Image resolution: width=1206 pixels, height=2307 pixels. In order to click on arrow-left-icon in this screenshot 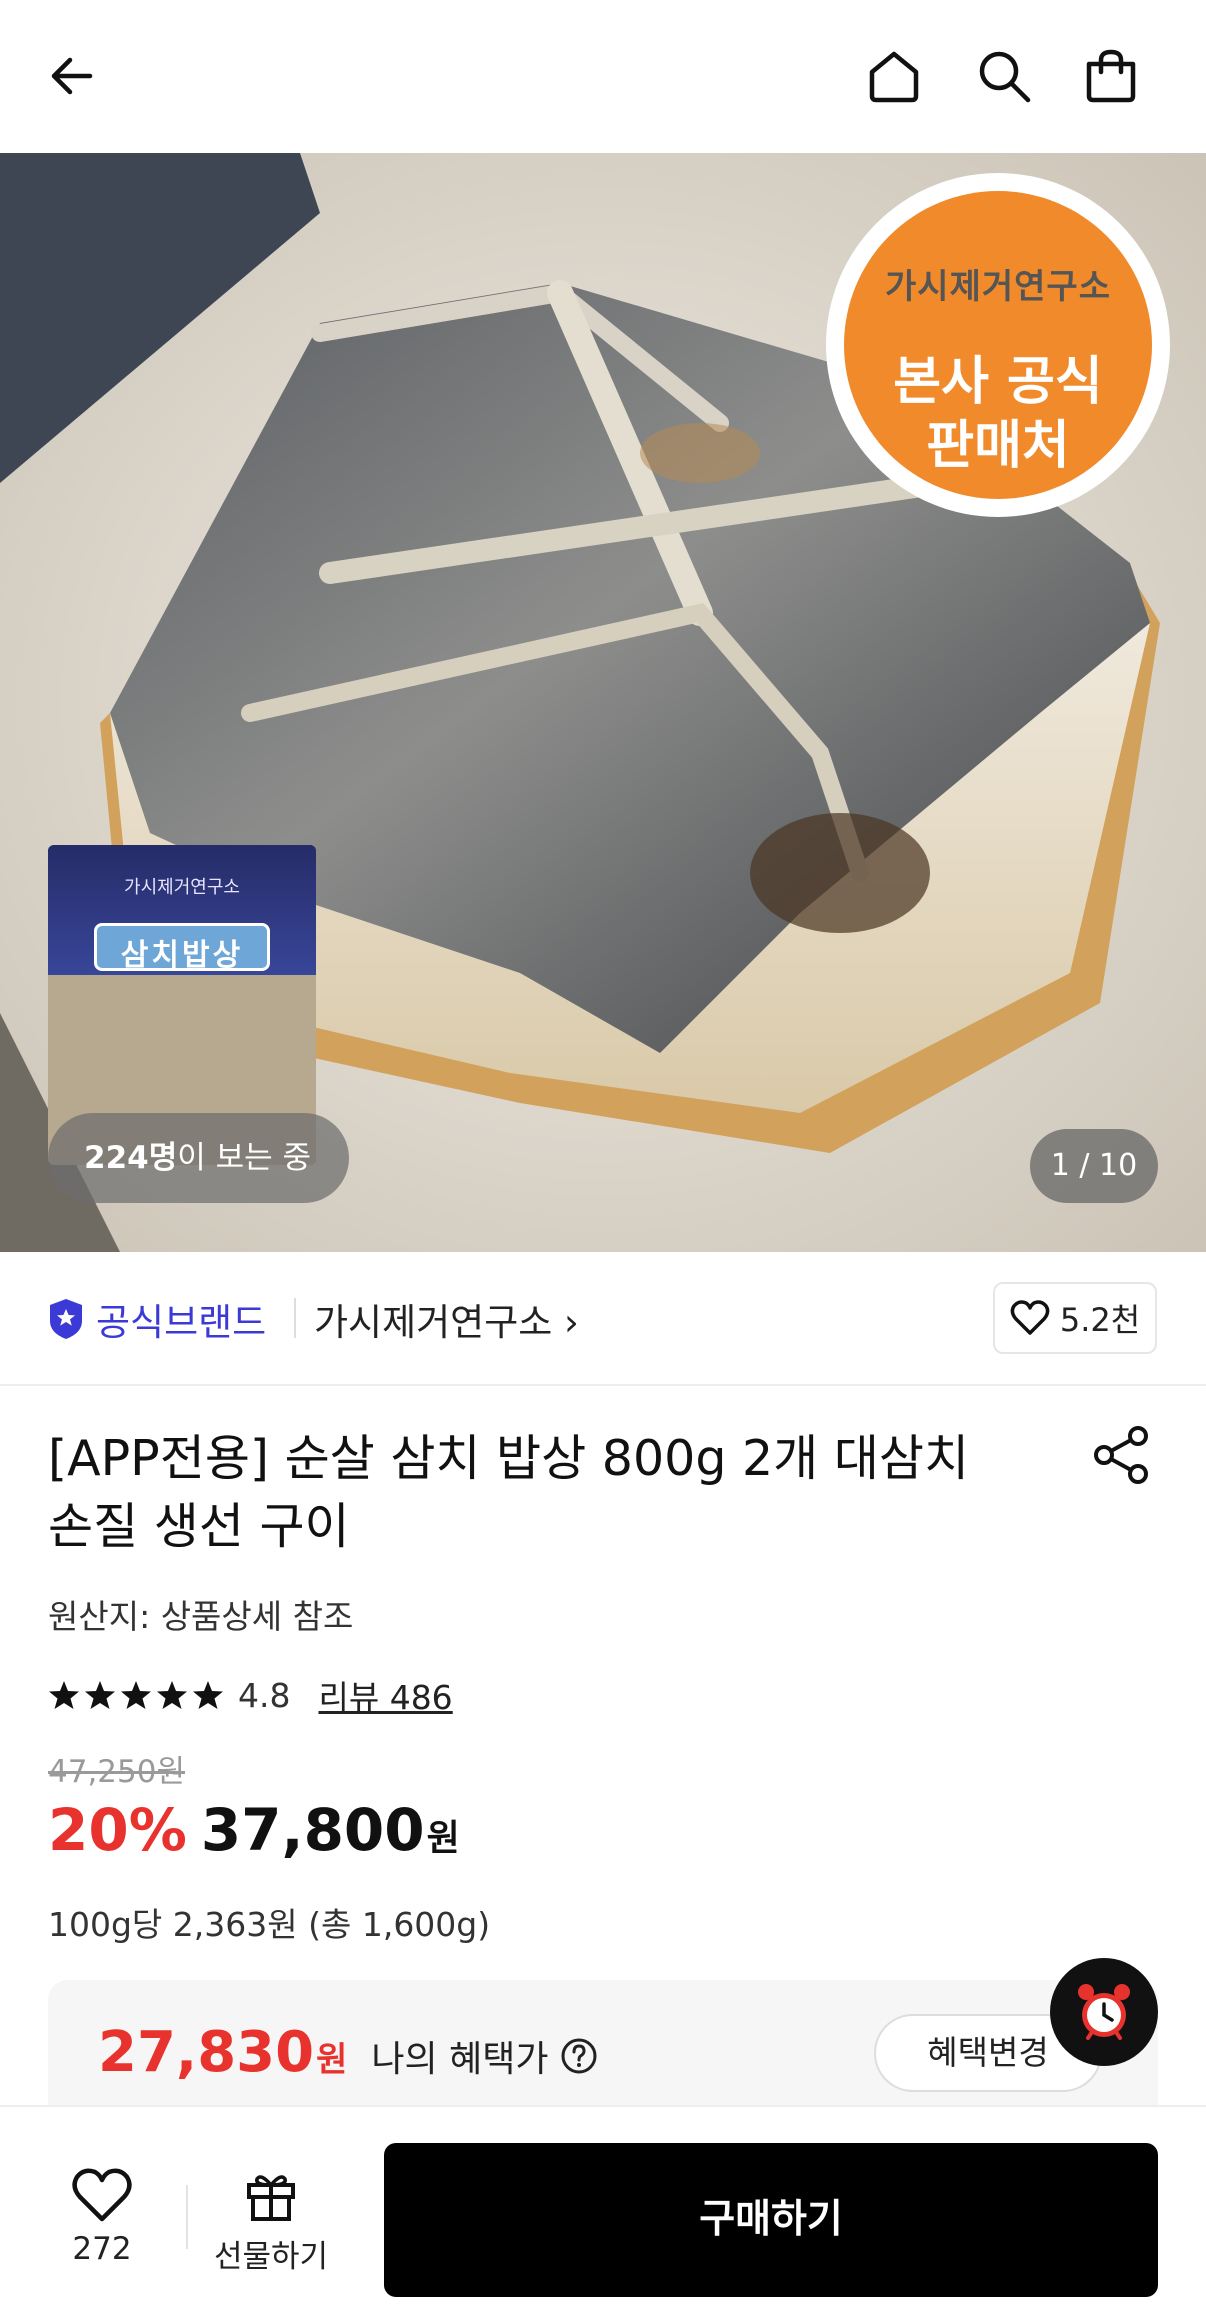, I will do `click(72, 76)`.